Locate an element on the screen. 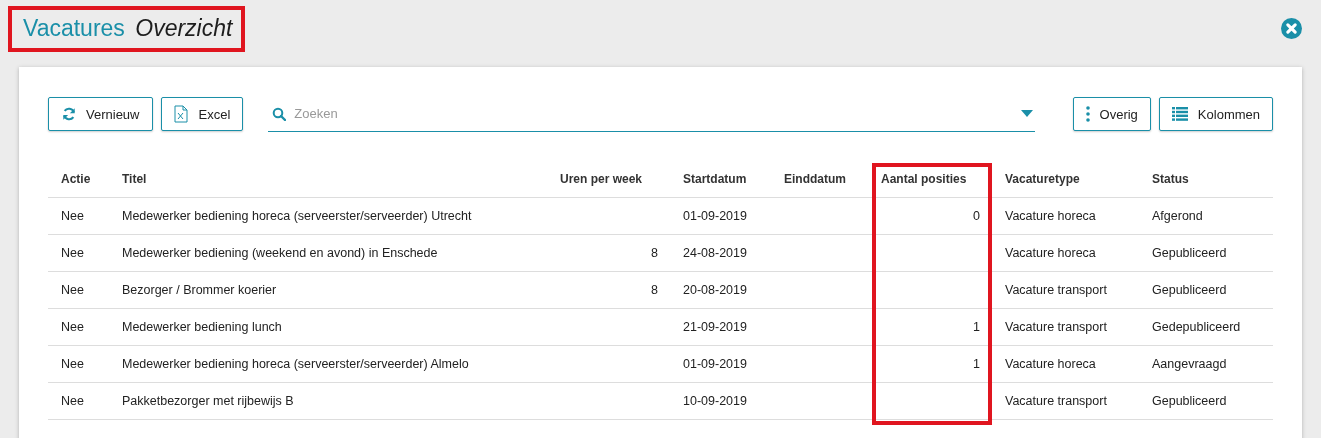  column-header: Uren per week is located at coordinates (608, 179).